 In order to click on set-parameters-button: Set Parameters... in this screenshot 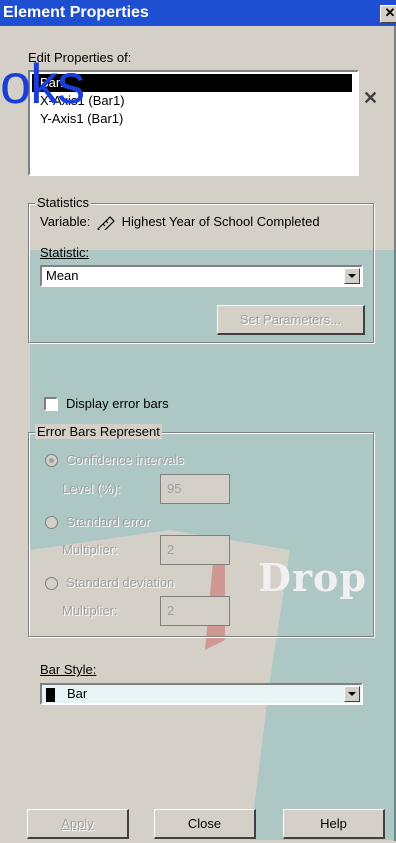, I will do `click(291, 320)`.